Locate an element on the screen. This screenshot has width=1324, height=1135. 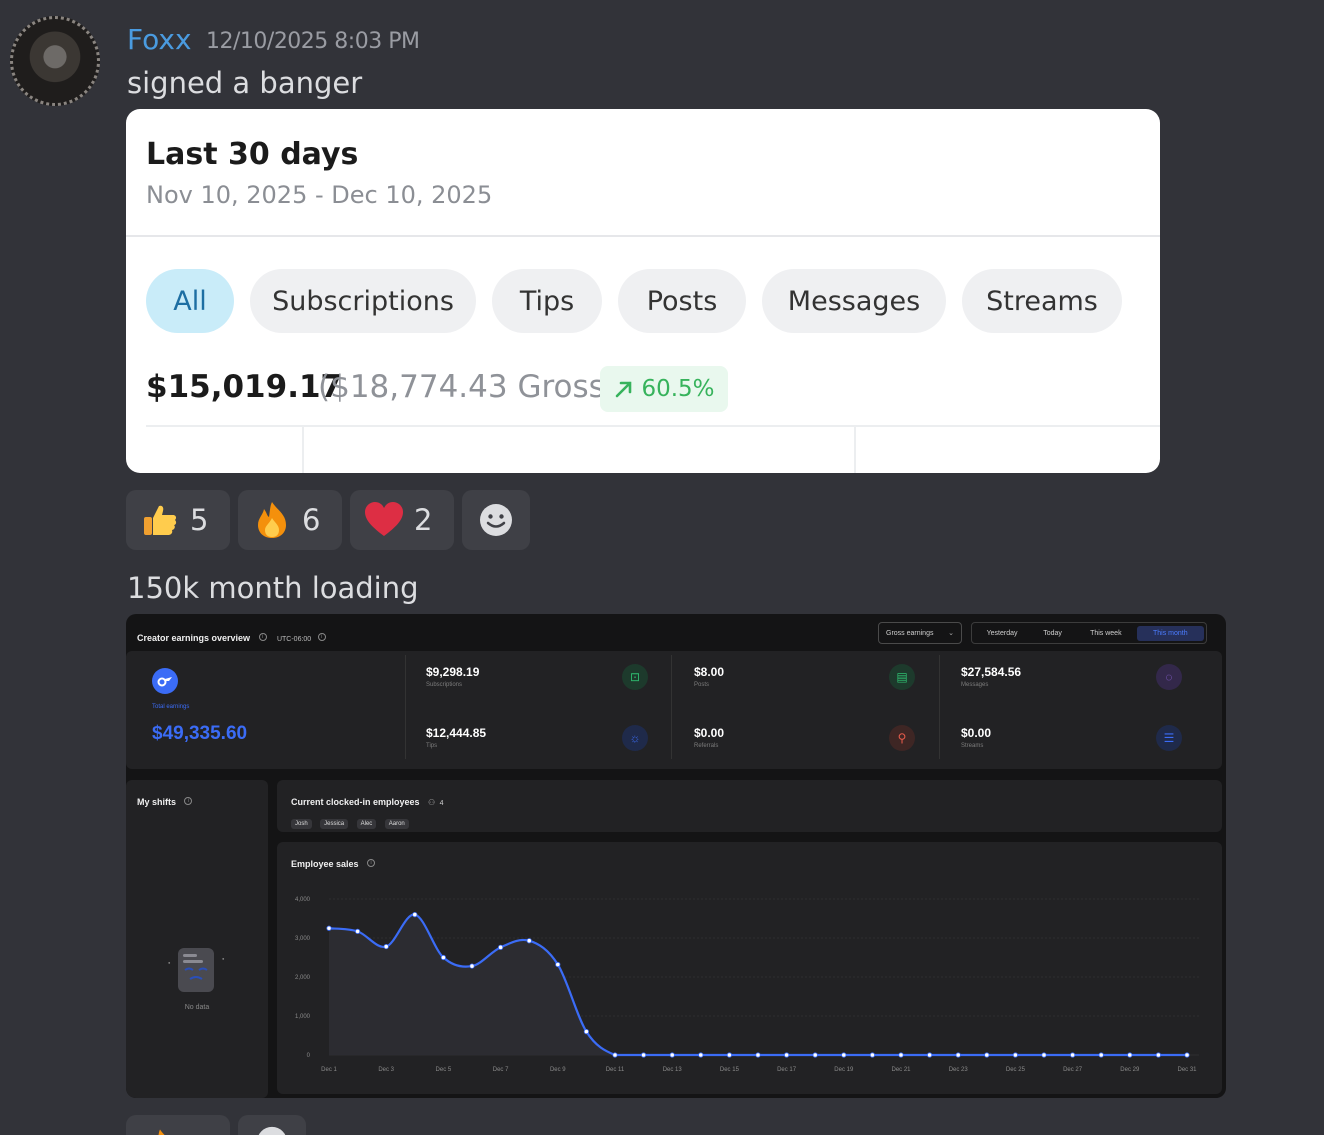
x-tick-label: Dec 5 is located at coordinates (444, 1070).